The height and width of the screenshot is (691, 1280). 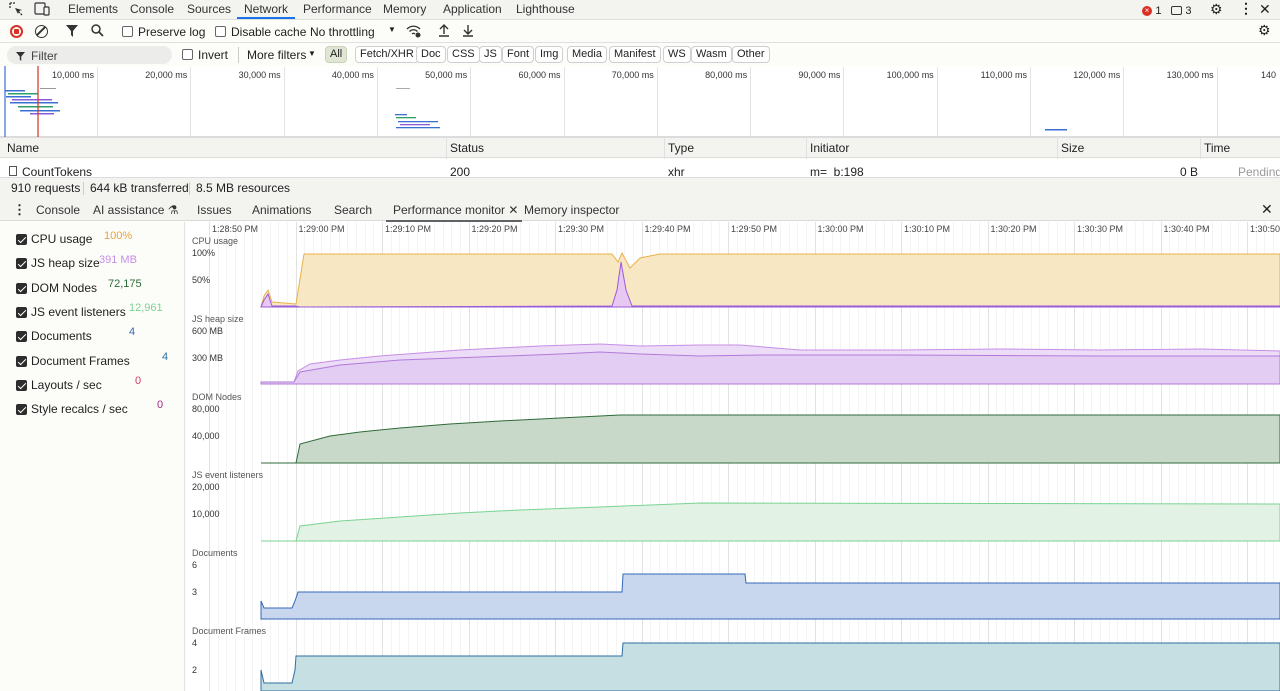 I want to click on tab-lighthouse: Lighthouse, so click(x=545, y=9).